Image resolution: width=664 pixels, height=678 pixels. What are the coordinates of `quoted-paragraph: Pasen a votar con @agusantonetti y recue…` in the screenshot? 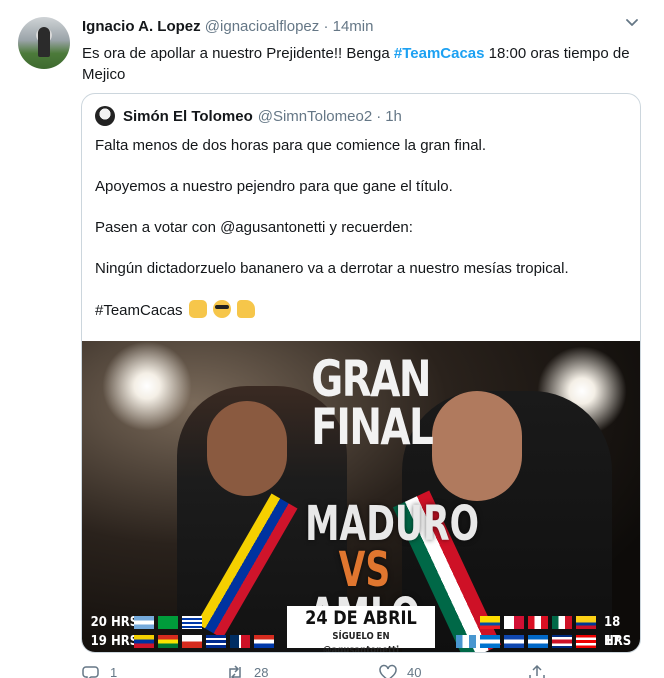 It's located at (254, 227).